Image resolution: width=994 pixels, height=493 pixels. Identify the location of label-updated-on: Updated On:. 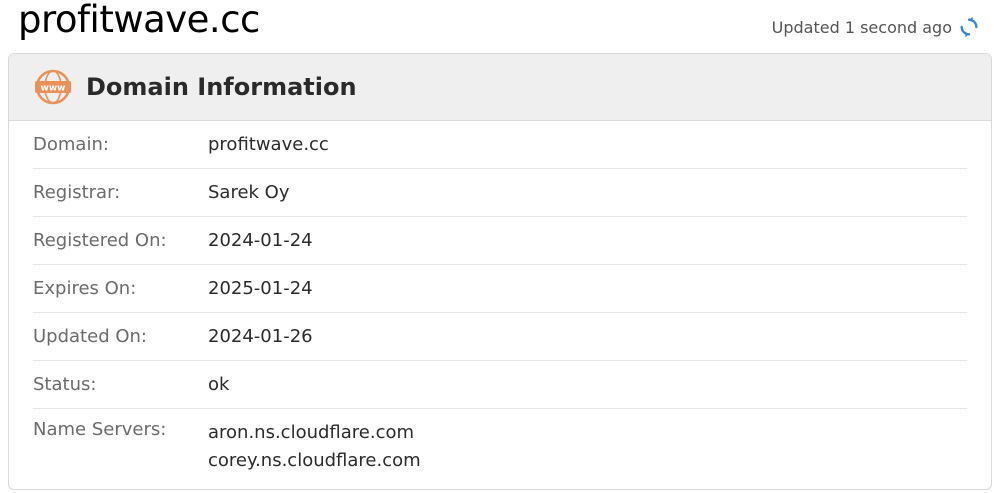
(90, 336).